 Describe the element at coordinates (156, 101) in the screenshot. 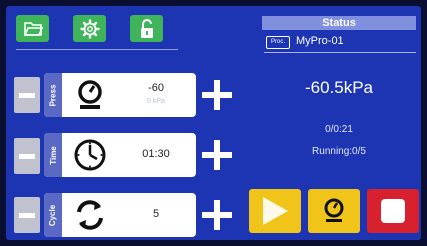

I see `press-unit: 0 kPa` at that location.